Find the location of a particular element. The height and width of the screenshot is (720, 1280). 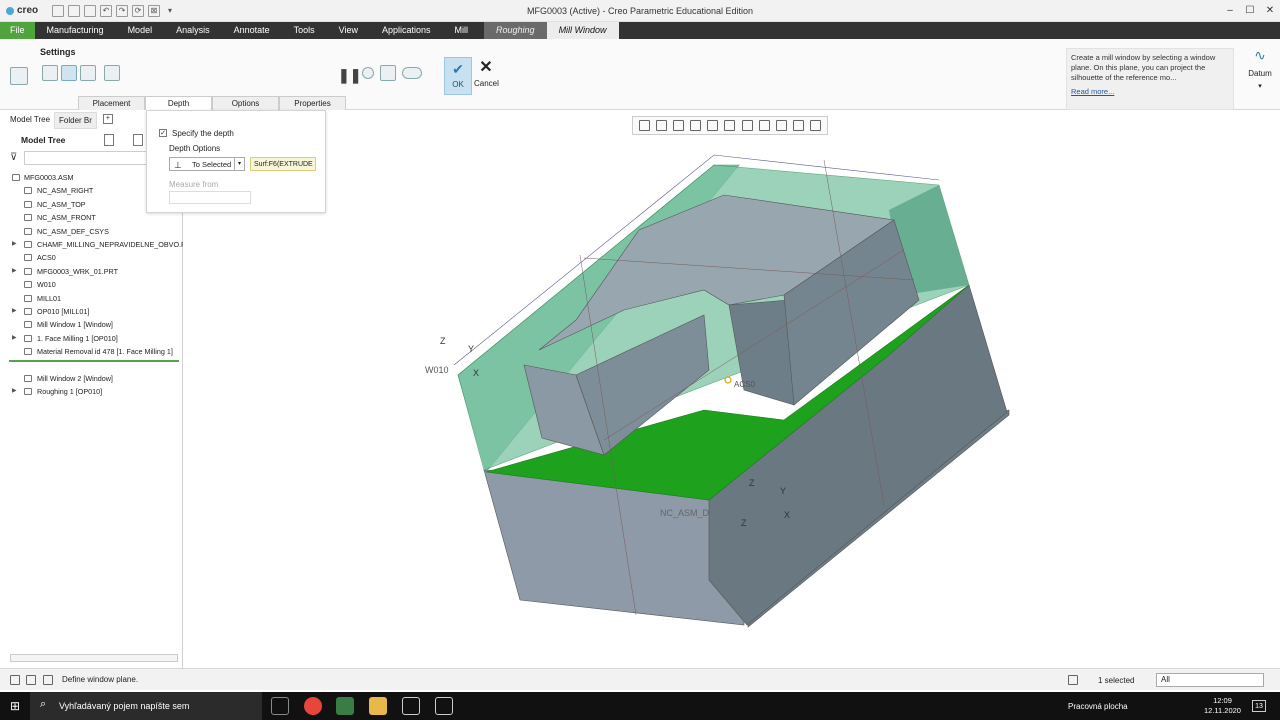

tab-view: View is located at coordinates (348, 30).